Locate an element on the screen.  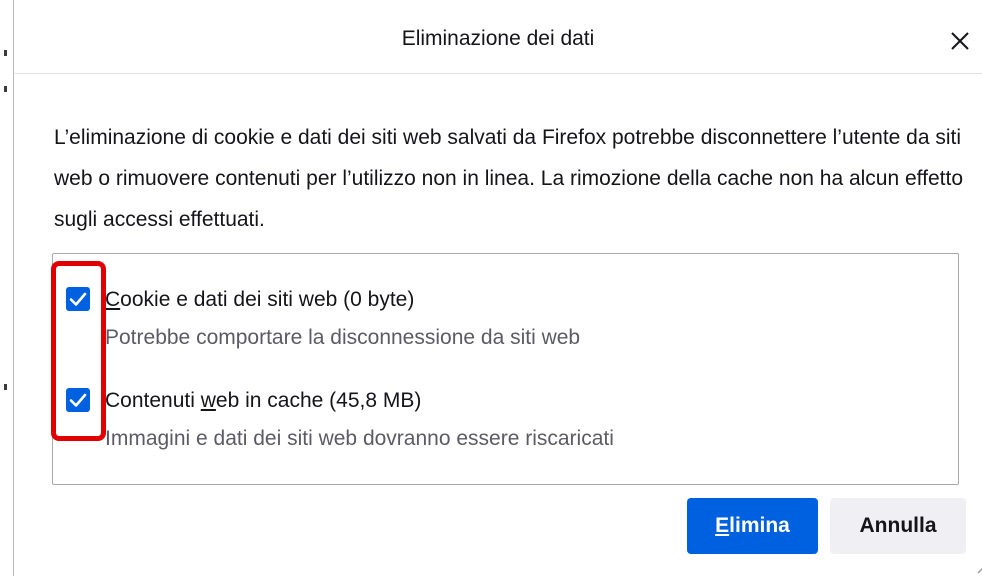
close-button is located at coordinates (960, 41).